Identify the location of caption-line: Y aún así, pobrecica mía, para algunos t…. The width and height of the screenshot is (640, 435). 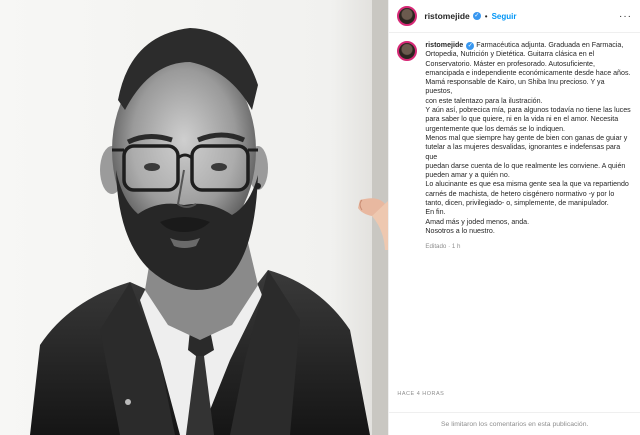
(528, 110).